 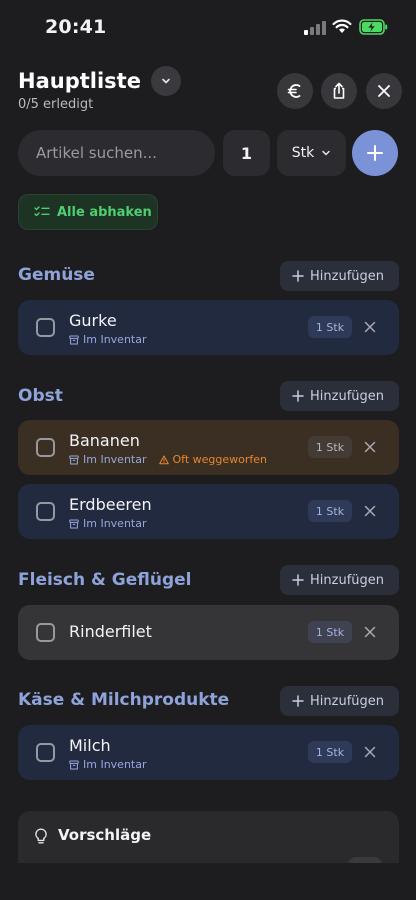 What do you see at coordinates (93, 320) in the screenshot?
I see `item-name: Gurke` at bounding box center [93, 320].